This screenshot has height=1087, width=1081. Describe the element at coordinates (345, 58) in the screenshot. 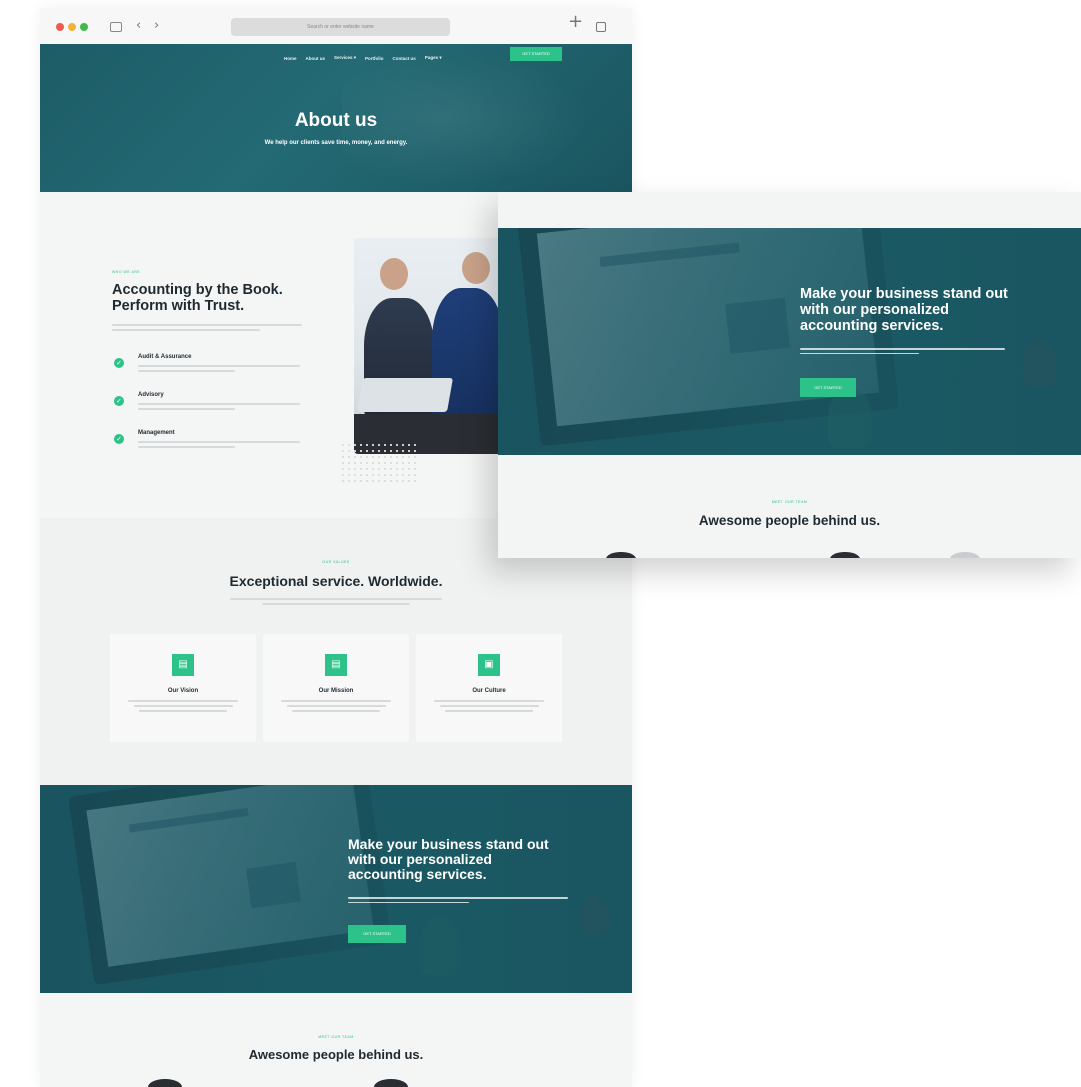

I see `nav-item-services: Services ▾` at that location.